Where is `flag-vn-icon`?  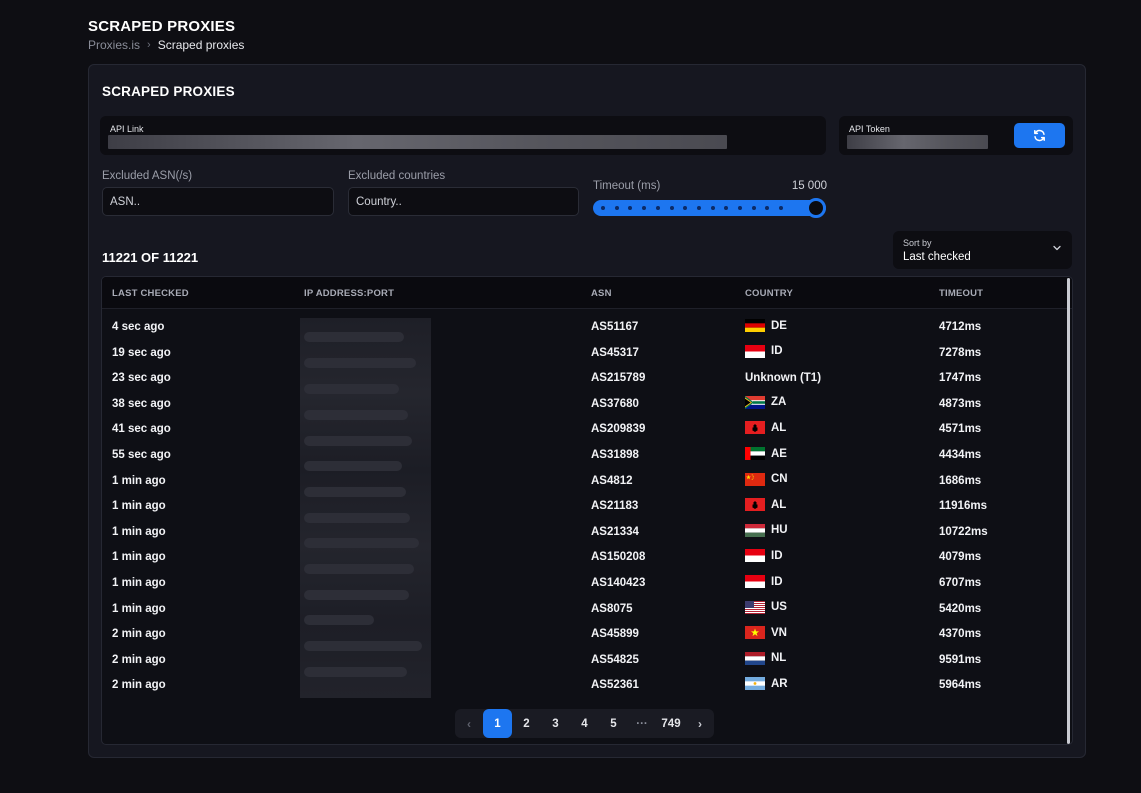
flag-vn-icon is located at coordinates (755, 633).